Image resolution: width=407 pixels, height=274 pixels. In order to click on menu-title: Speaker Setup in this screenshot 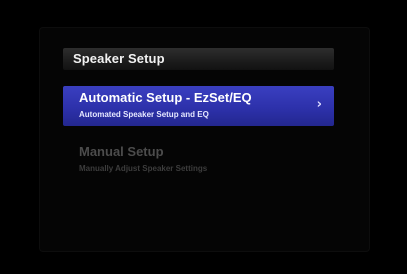, I will do `click(119, 58)`.